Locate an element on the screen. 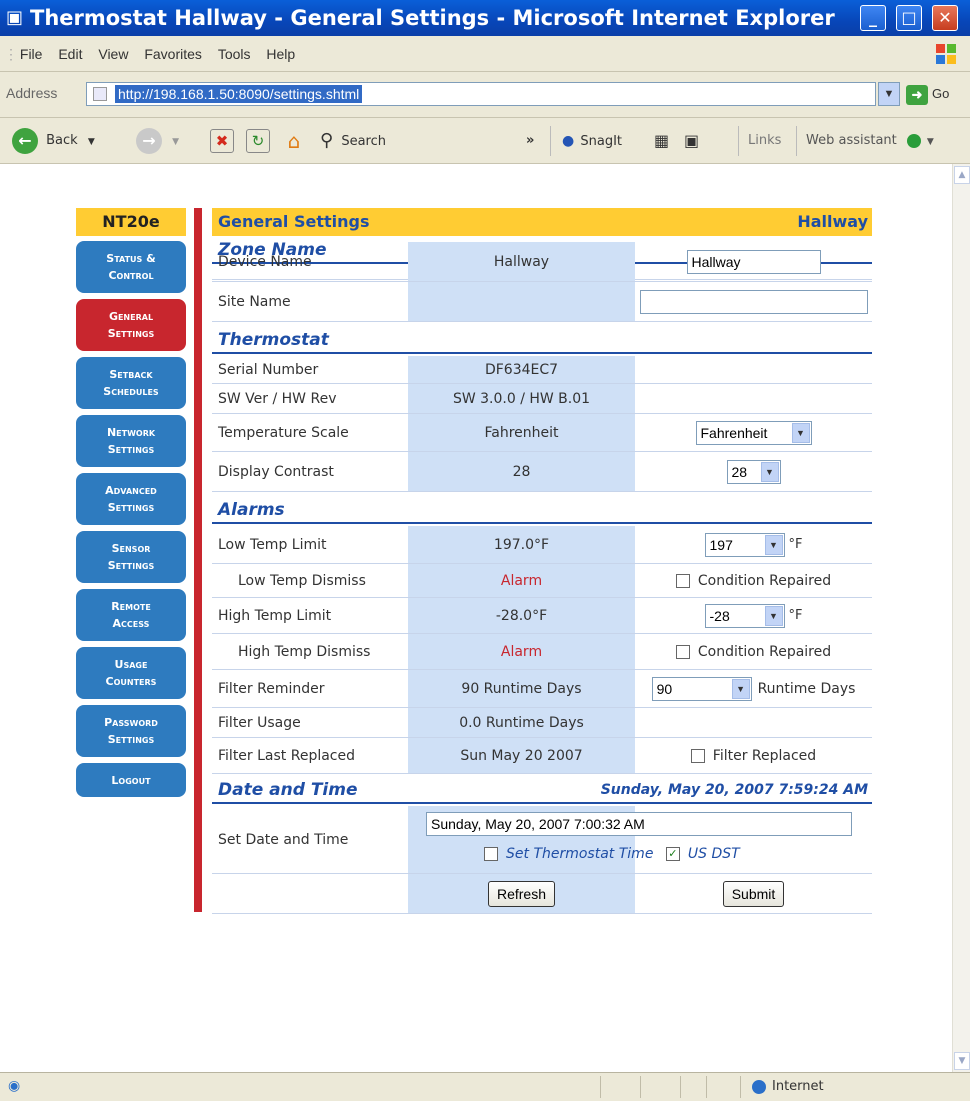 The width and height of the screenshot is (970, 1101). serial-number-label: Serial Number is located at coordinates (268, 369).